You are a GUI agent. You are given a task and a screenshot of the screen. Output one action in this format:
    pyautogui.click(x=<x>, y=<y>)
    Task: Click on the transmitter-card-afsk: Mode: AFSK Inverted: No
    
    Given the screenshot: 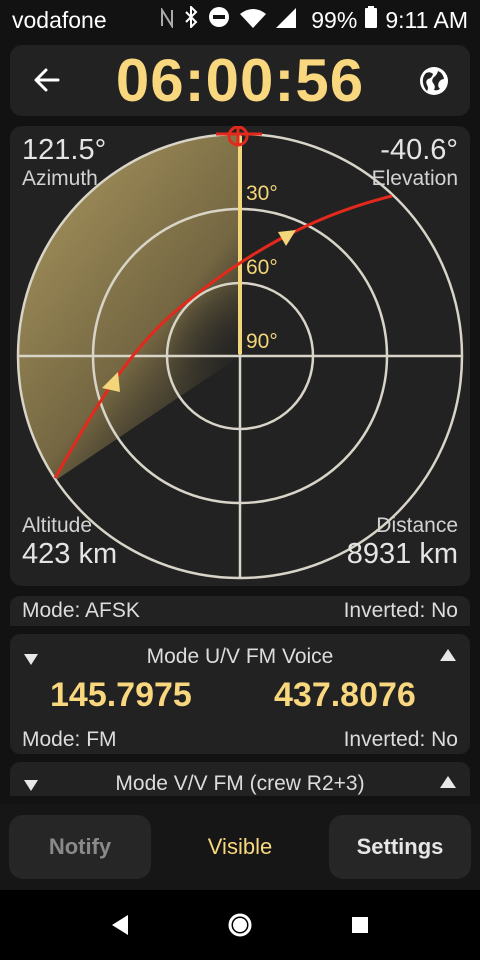 What is the action you would take?
    pyautogui.click(x=240, y=611)
    